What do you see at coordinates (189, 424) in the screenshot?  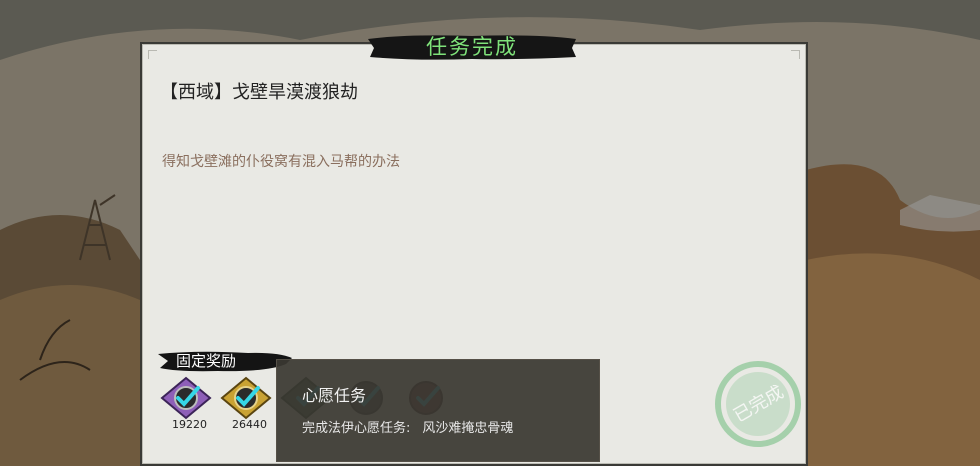 I see `reward-count: 19220` at bounding box center [189, 424].